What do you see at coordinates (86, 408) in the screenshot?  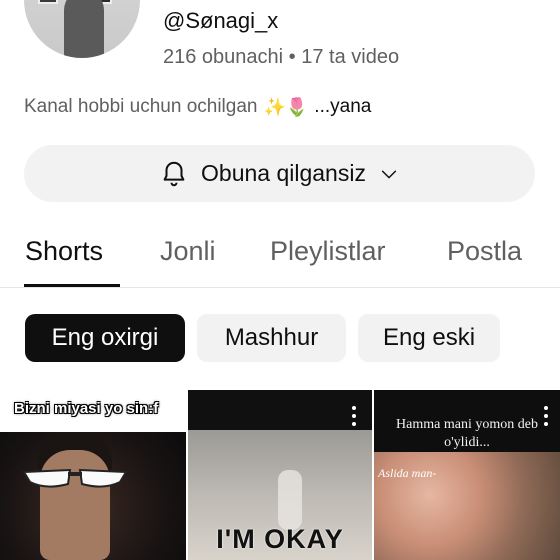 I see `short-caption: Bizni miyasi yo sin:f` at bounding box center [86, 408].